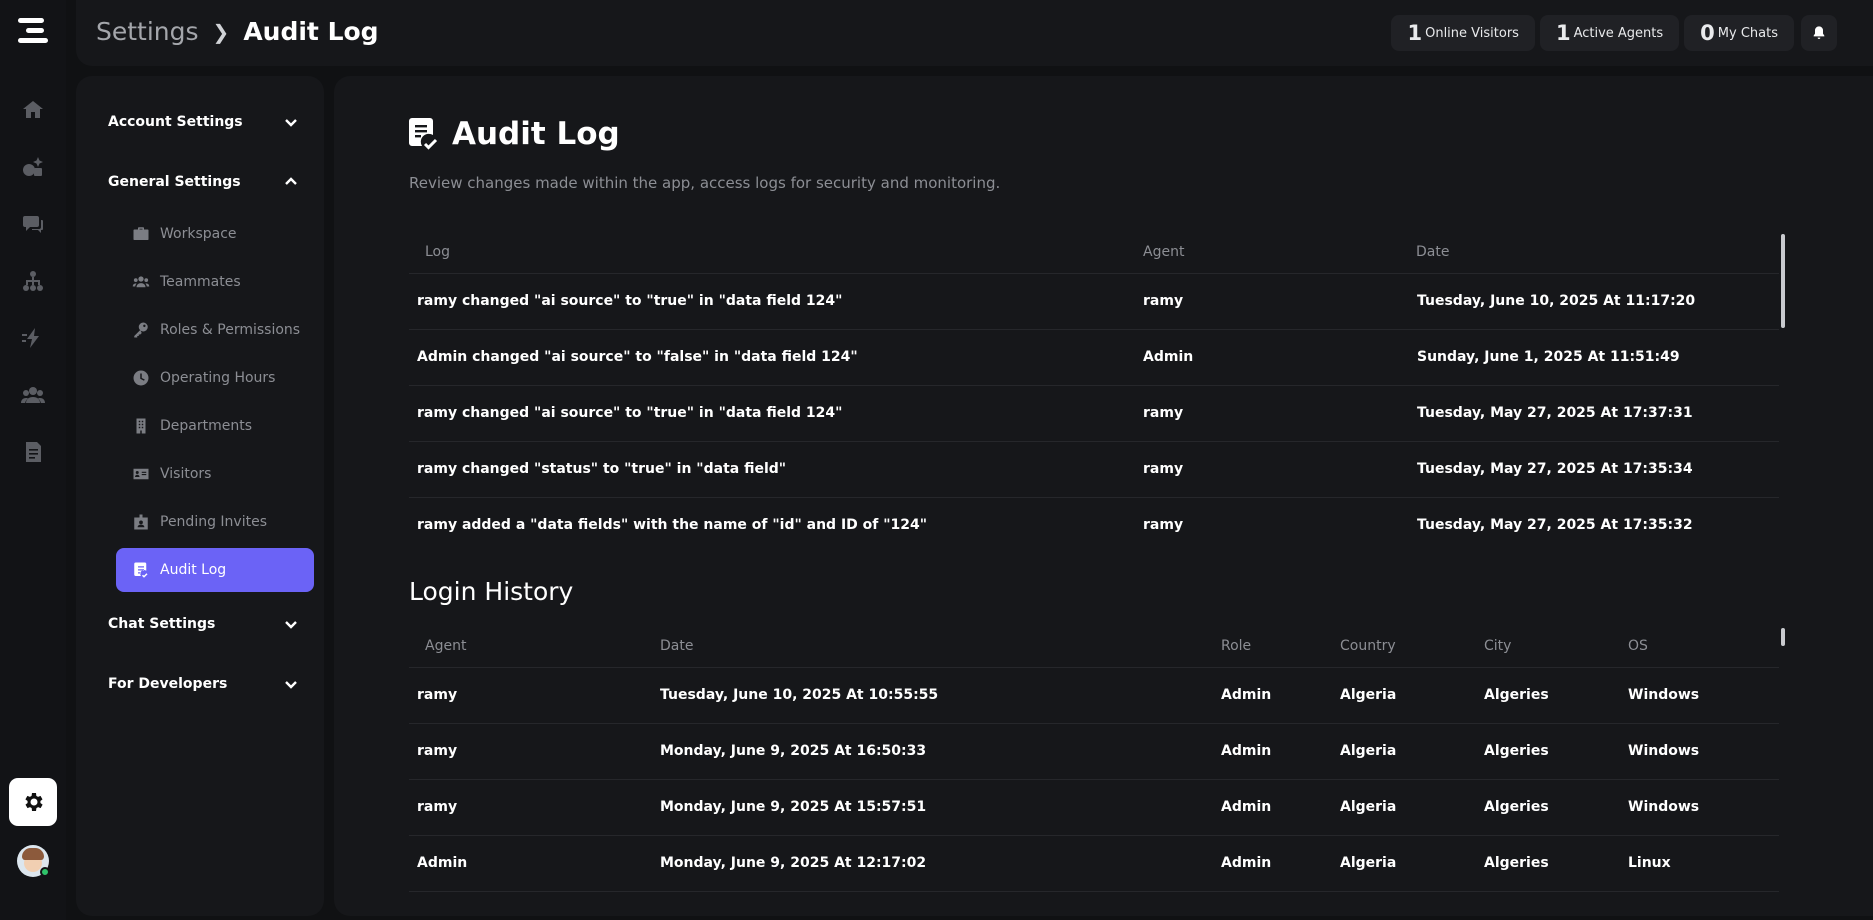 The width and height of the screenshot is (1873, 920). Describe the element at coordinates (1415, 33) in the screenshot. I see `online-visitors-count: 1` at that location.